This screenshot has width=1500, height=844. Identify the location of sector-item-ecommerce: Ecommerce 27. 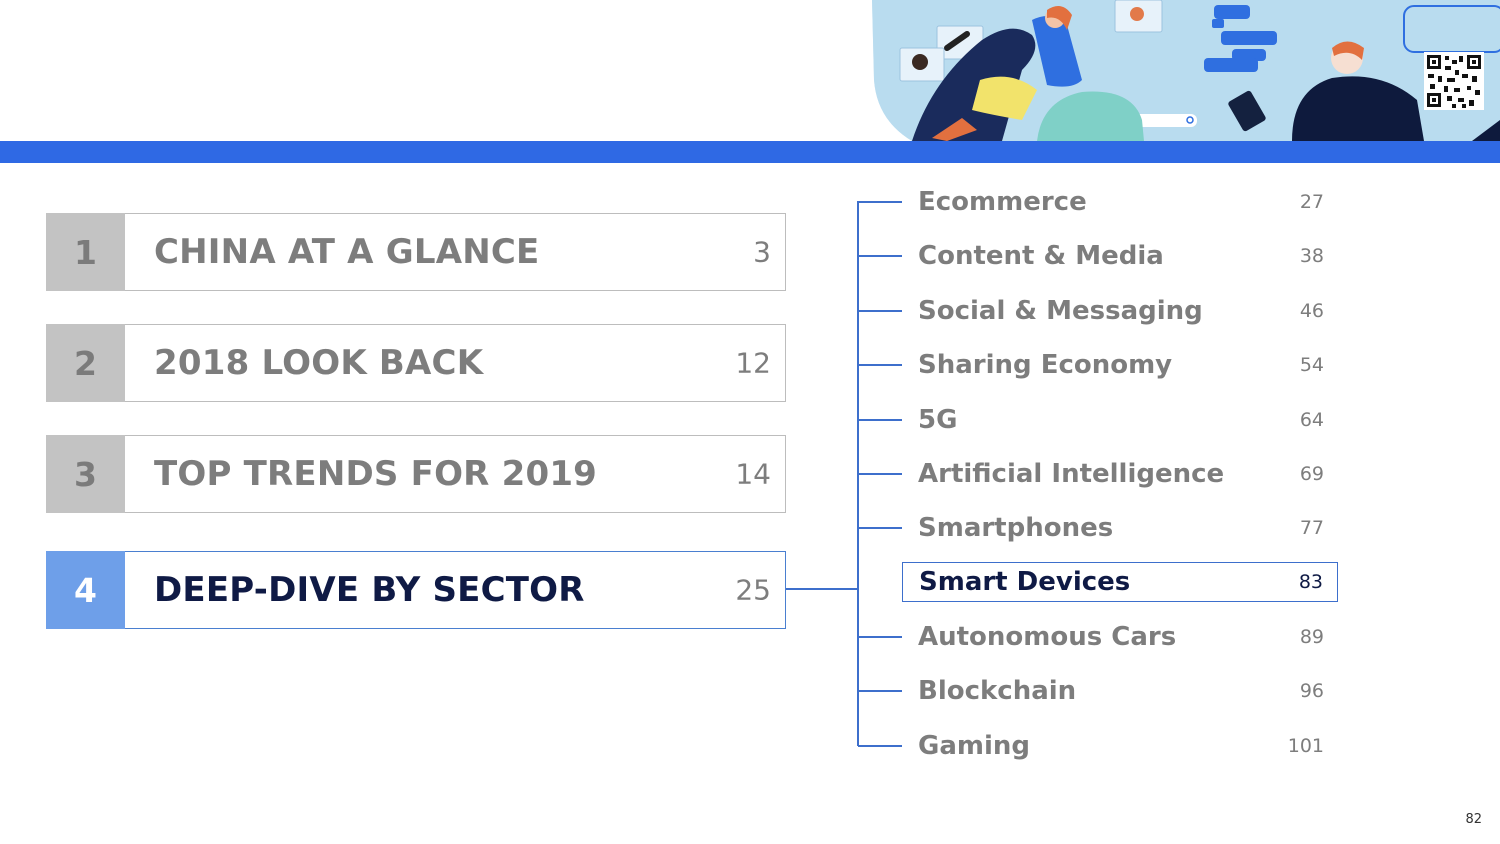
(1120, 202).